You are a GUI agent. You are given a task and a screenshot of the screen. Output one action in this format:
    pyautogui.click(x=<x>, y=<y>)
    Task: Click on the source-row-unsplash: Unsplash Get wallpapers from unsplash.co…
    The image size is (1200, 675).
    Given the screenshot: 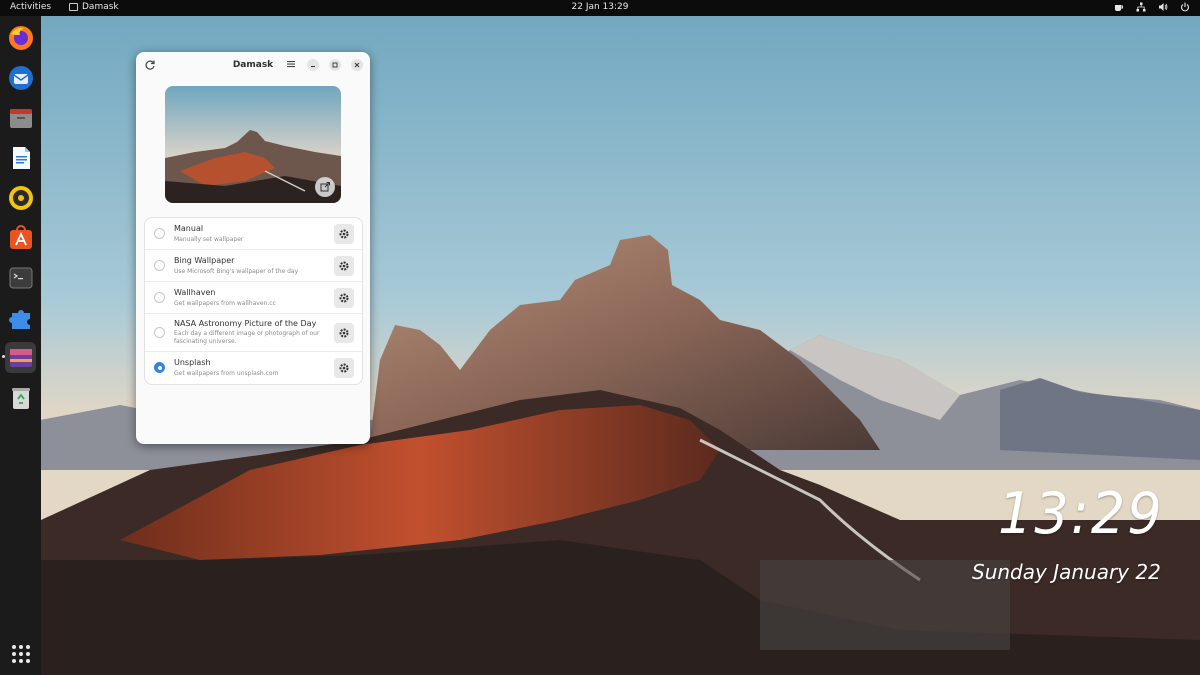 What is the action you would take?
    pyautogui.click(x=253, y=368)
    